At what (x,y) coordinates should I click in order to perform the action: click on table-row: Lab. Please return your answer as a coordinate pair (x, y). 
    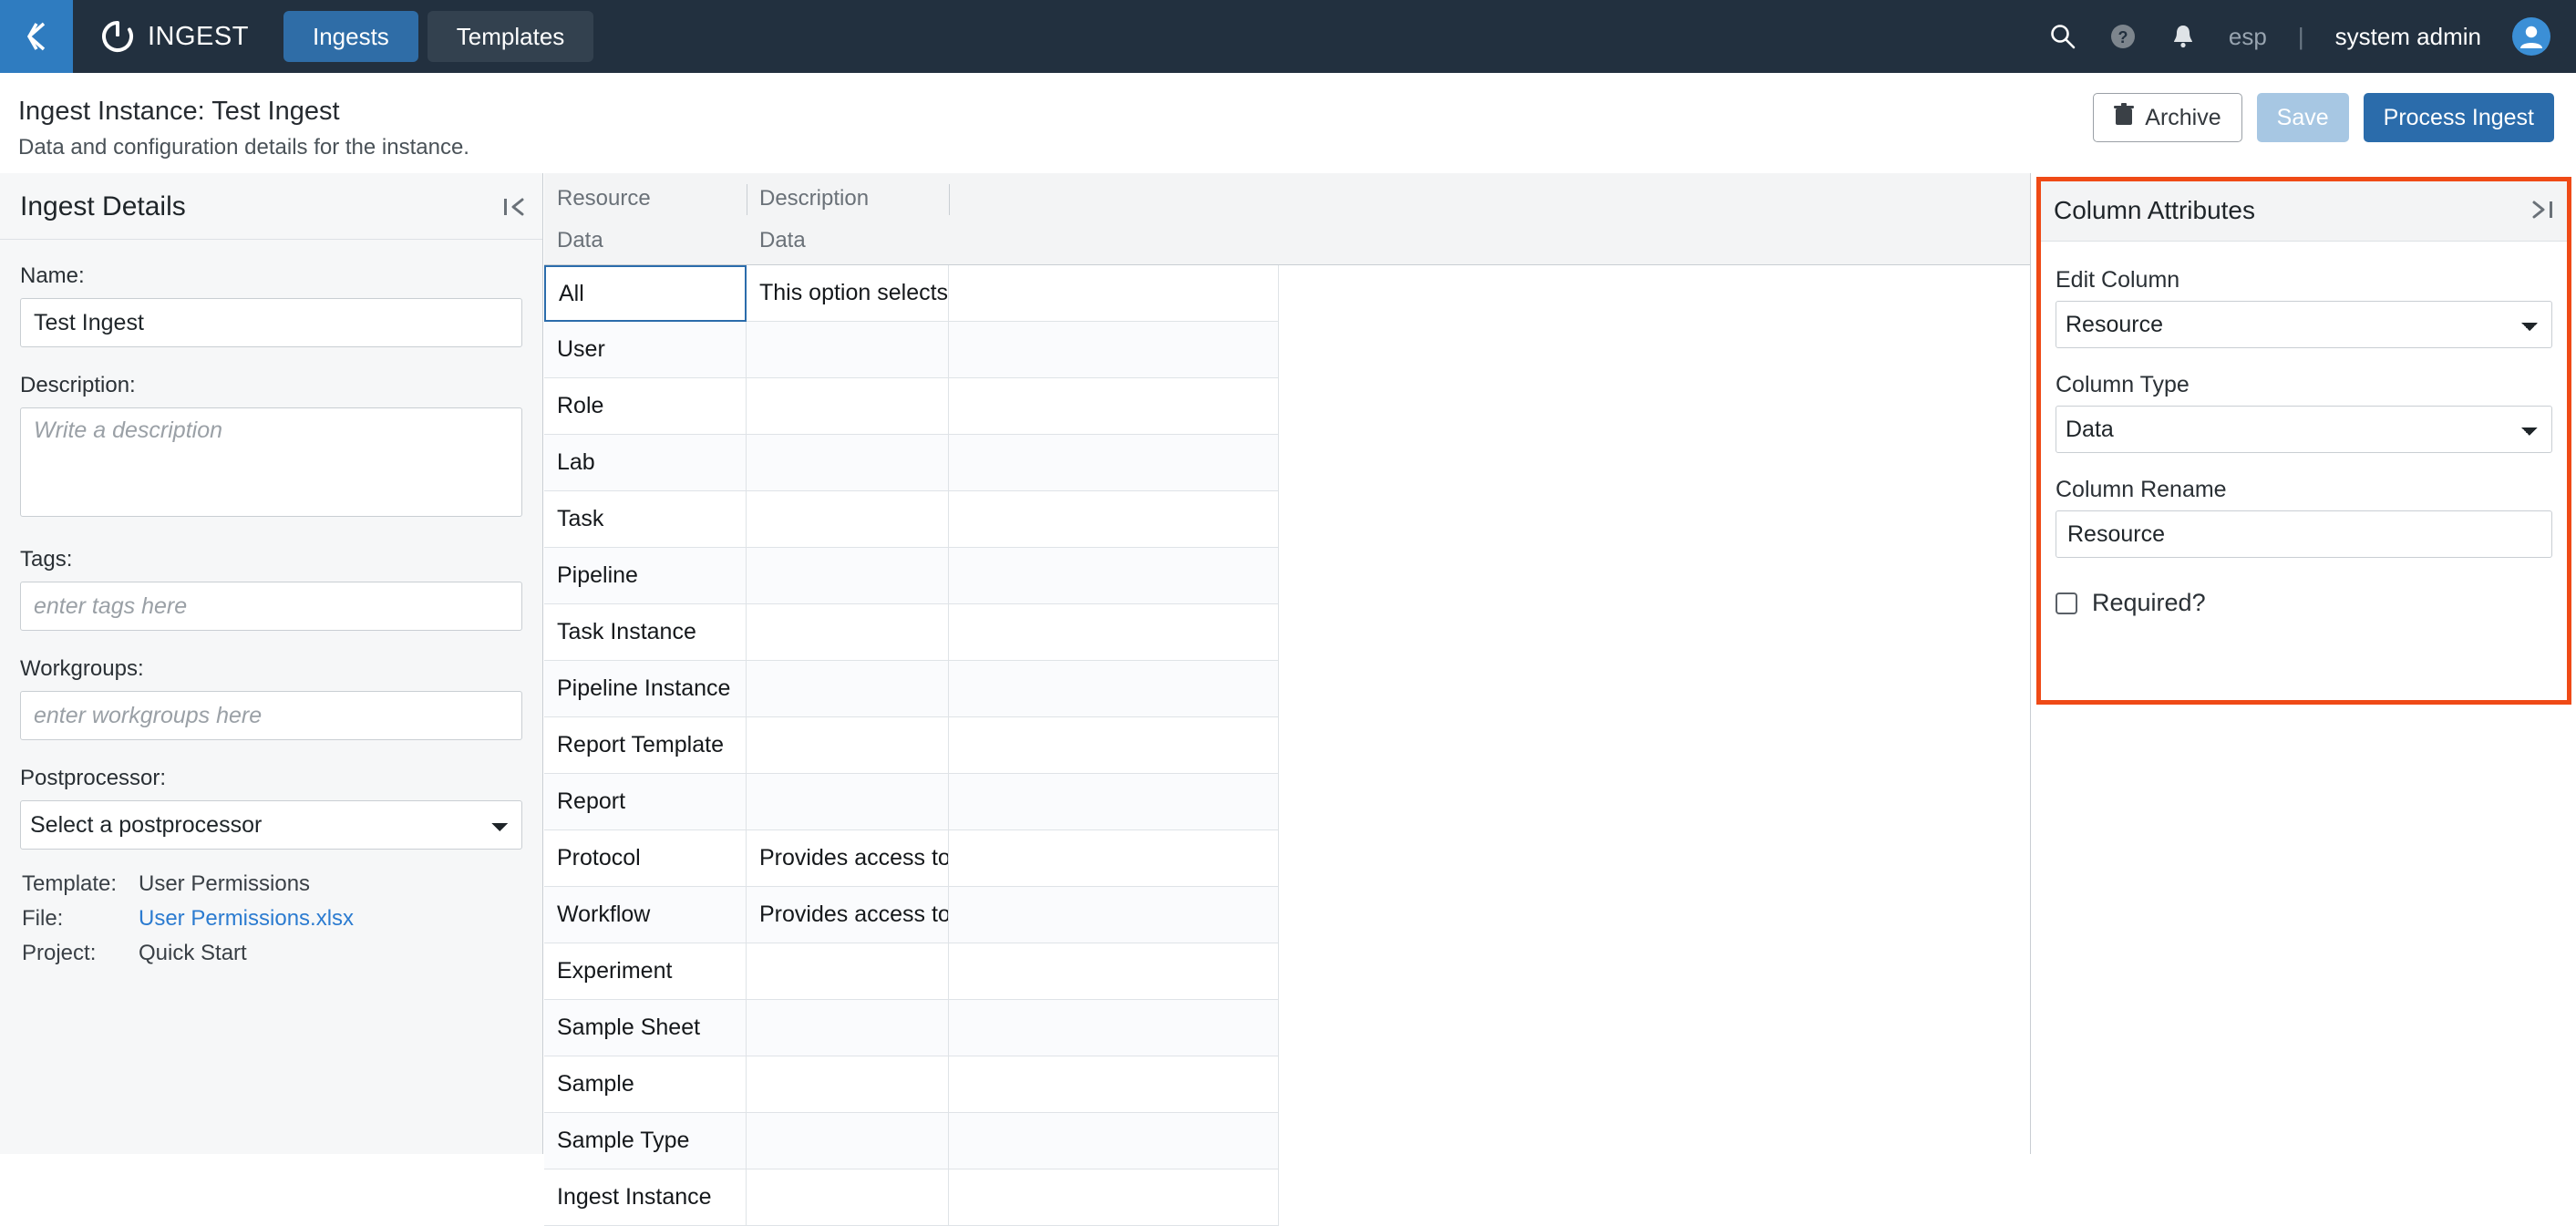
    Looking at the image, I should click on (1287, 463).